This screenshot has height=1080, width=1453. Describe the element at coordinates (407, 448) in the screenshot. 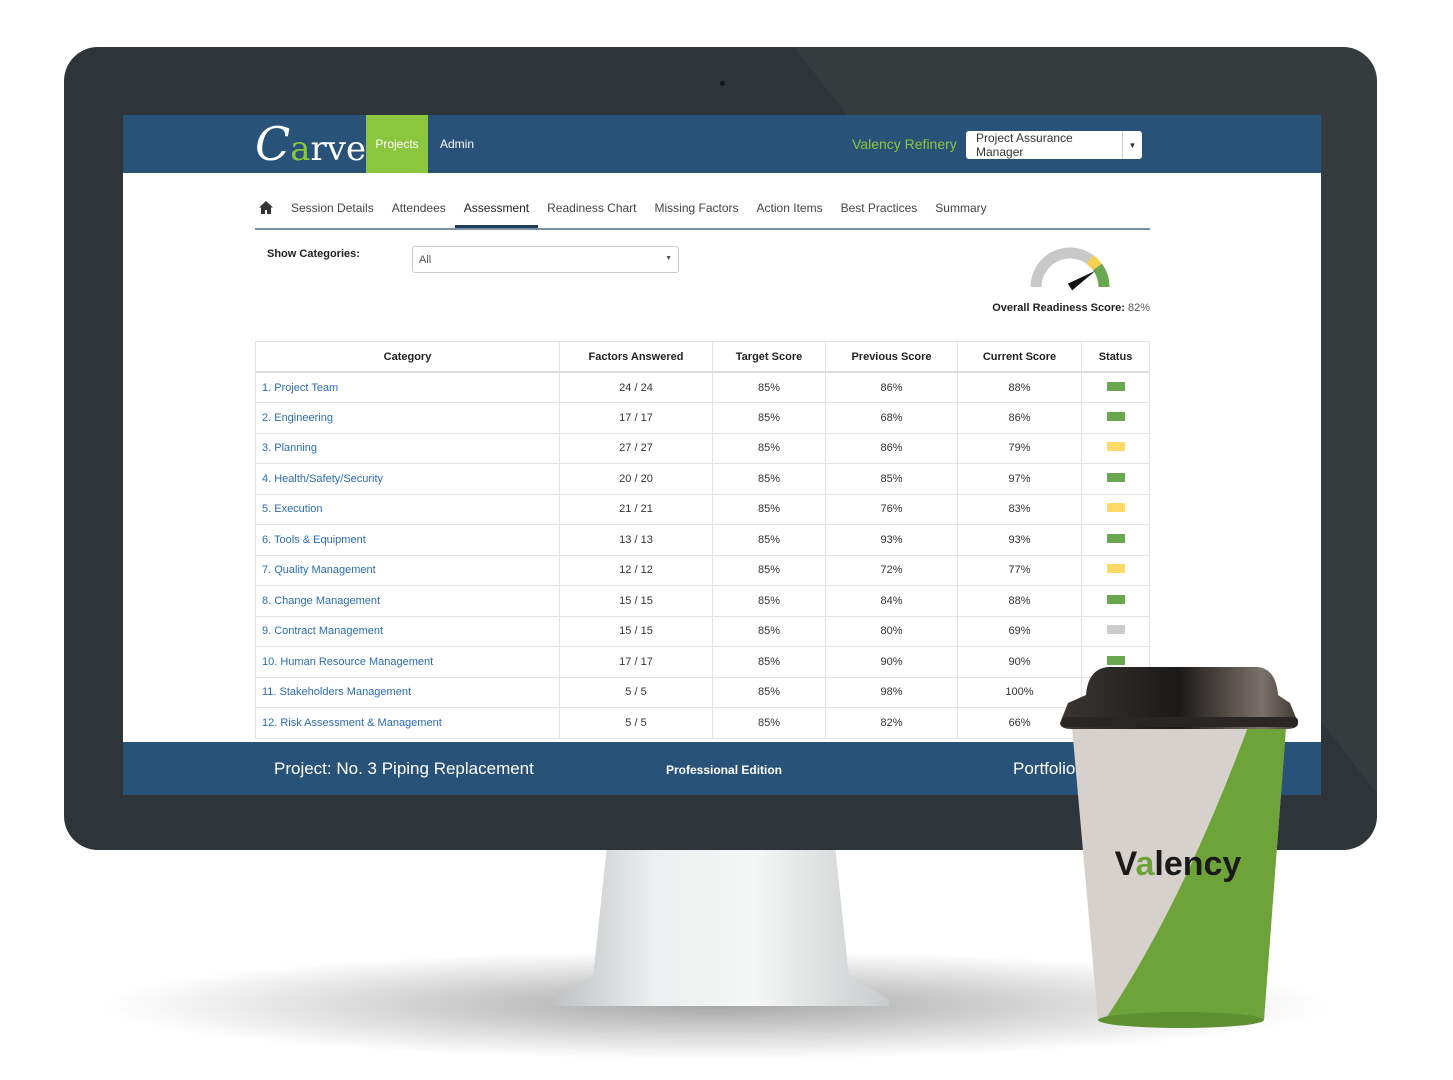

I see `category-link: 3. Planning` at that location.